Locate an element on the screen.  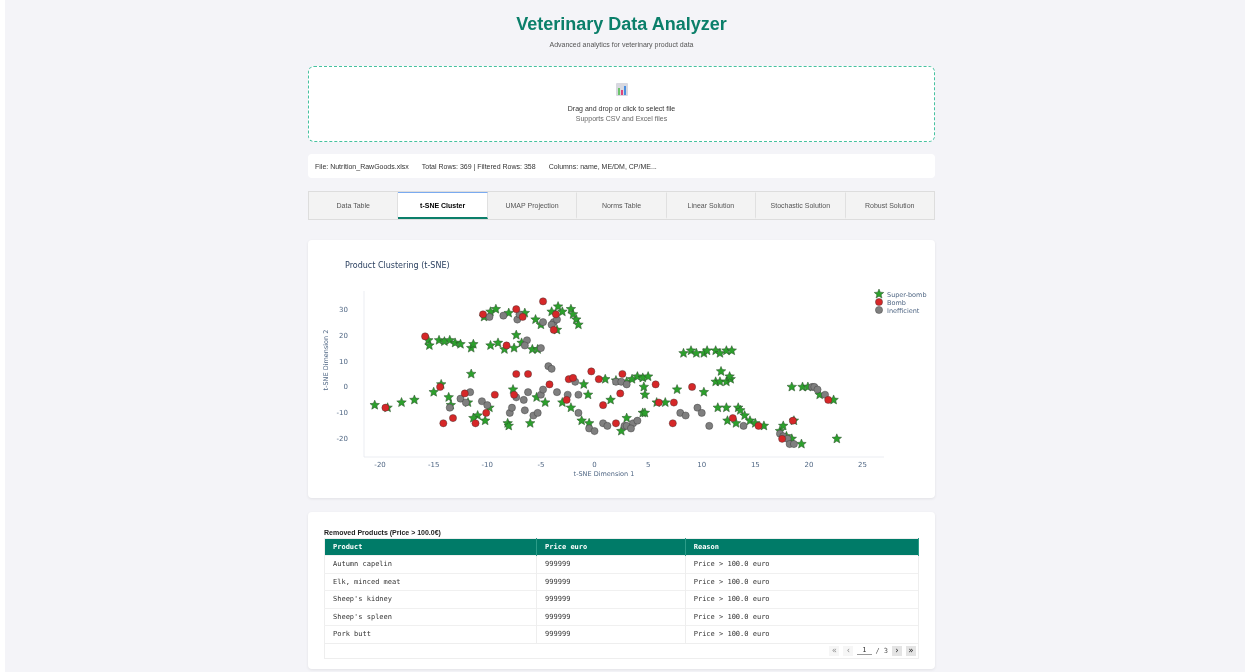
next-page-button: › is located at coordinates (897, 650).